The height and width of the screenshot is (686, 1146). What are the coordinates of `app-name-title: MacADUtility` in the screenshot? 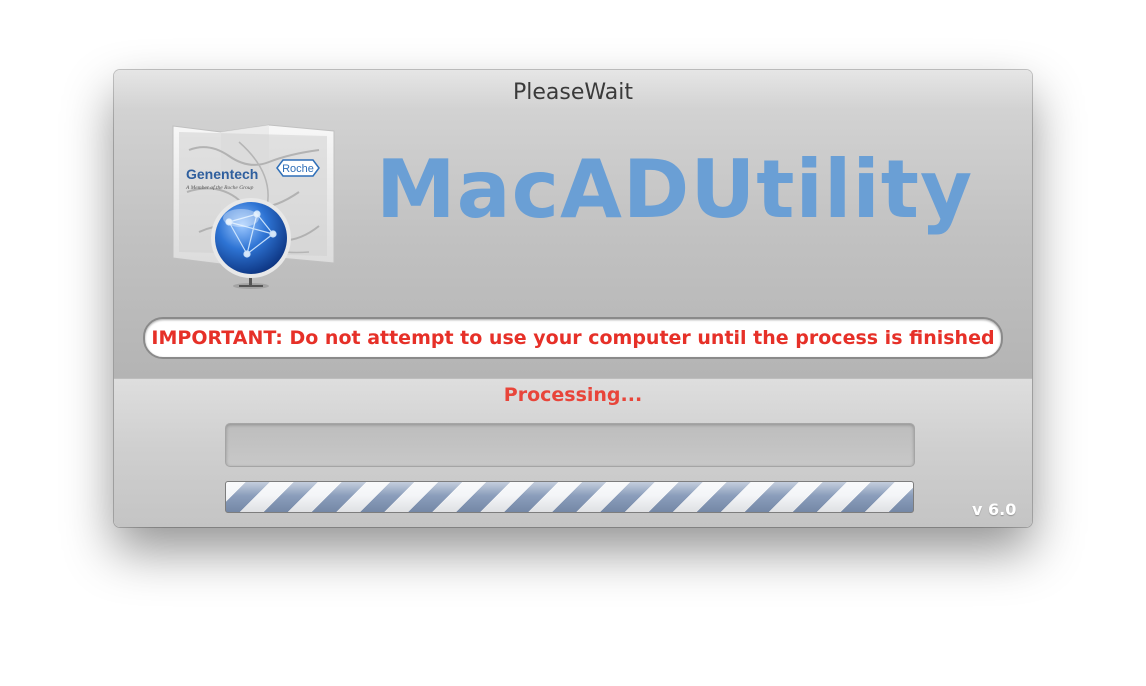 It's located at (675, 189).